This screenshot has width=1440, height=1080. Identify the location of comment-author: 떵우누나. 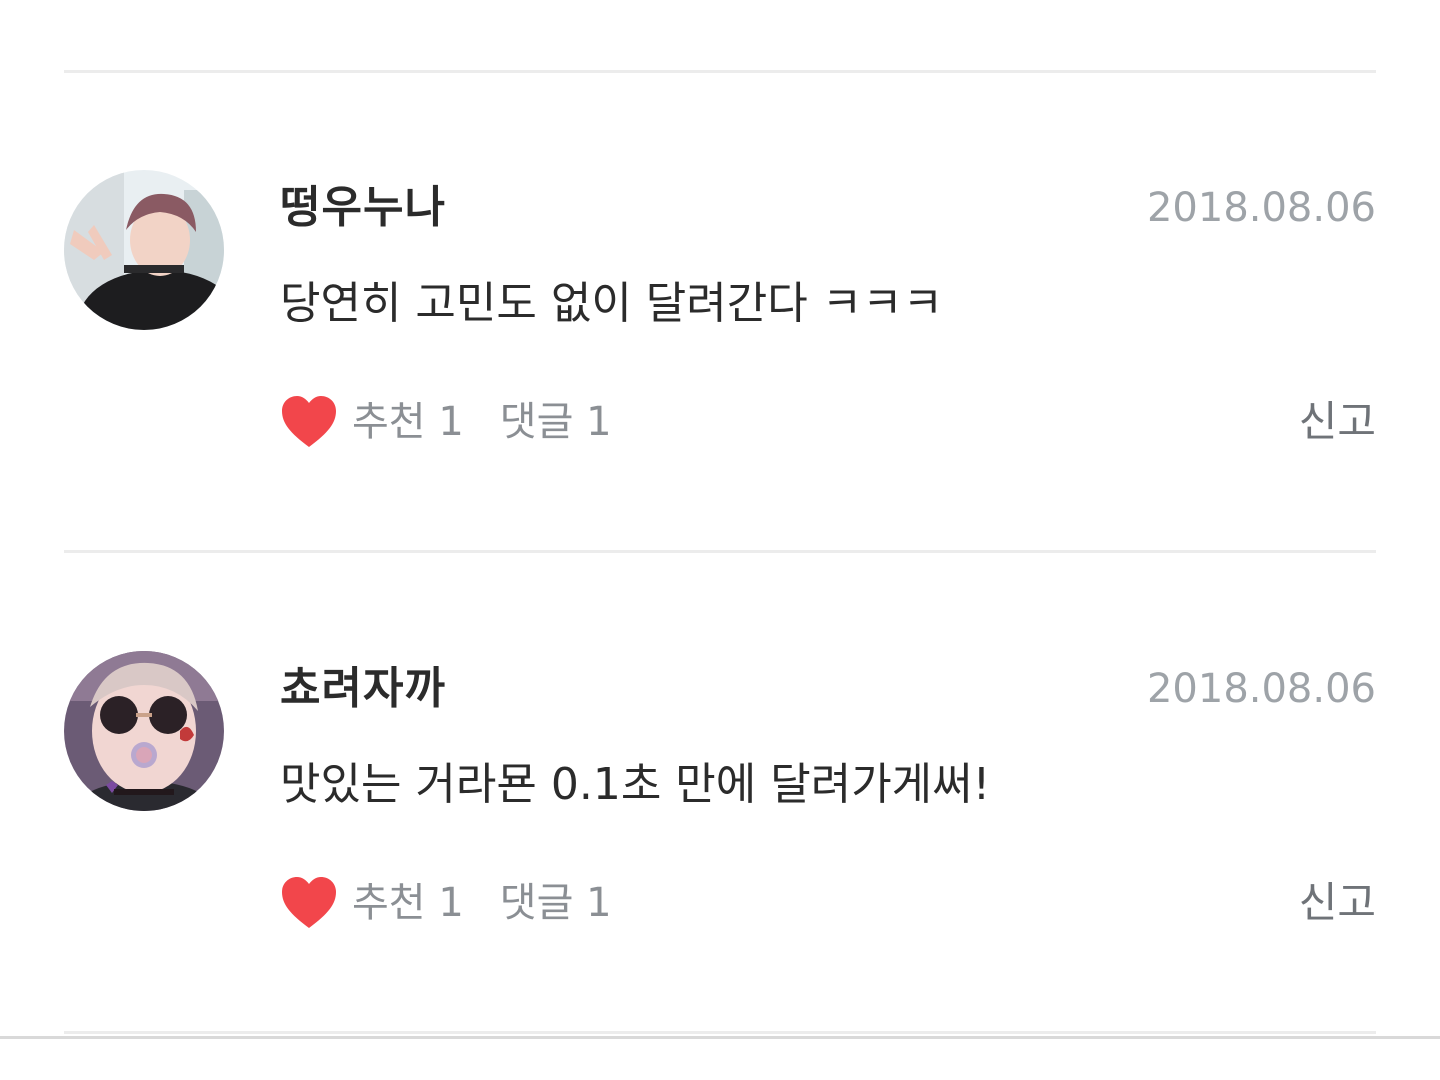
(363, 208).